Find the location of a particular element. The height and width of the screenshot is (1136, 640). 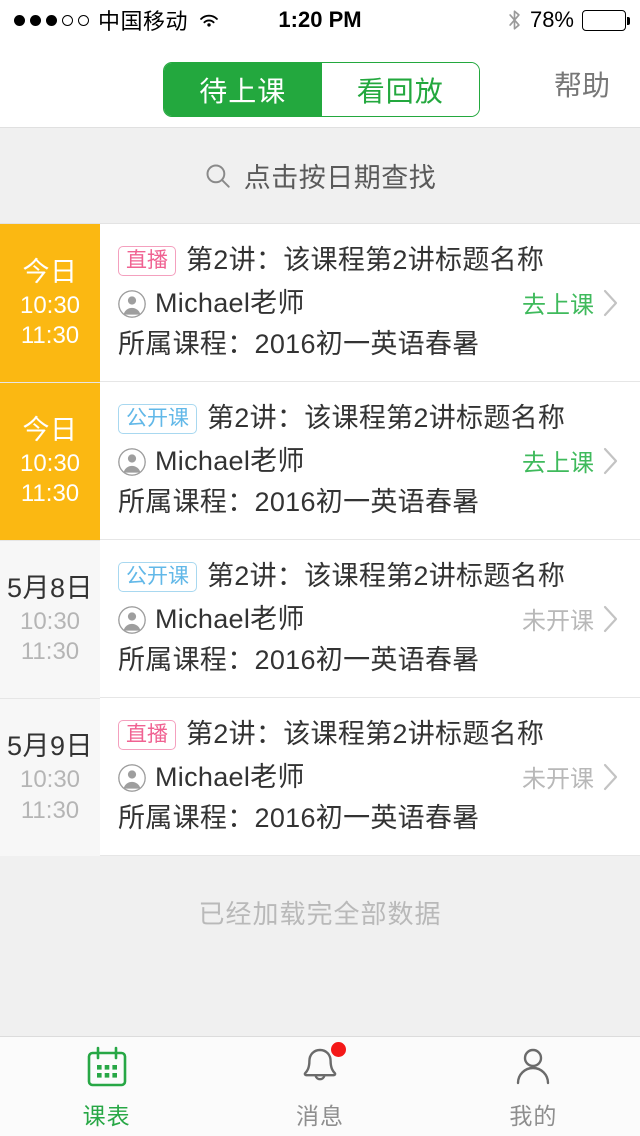

tab-replays: 看回放 is located at coordinates (400, 89).